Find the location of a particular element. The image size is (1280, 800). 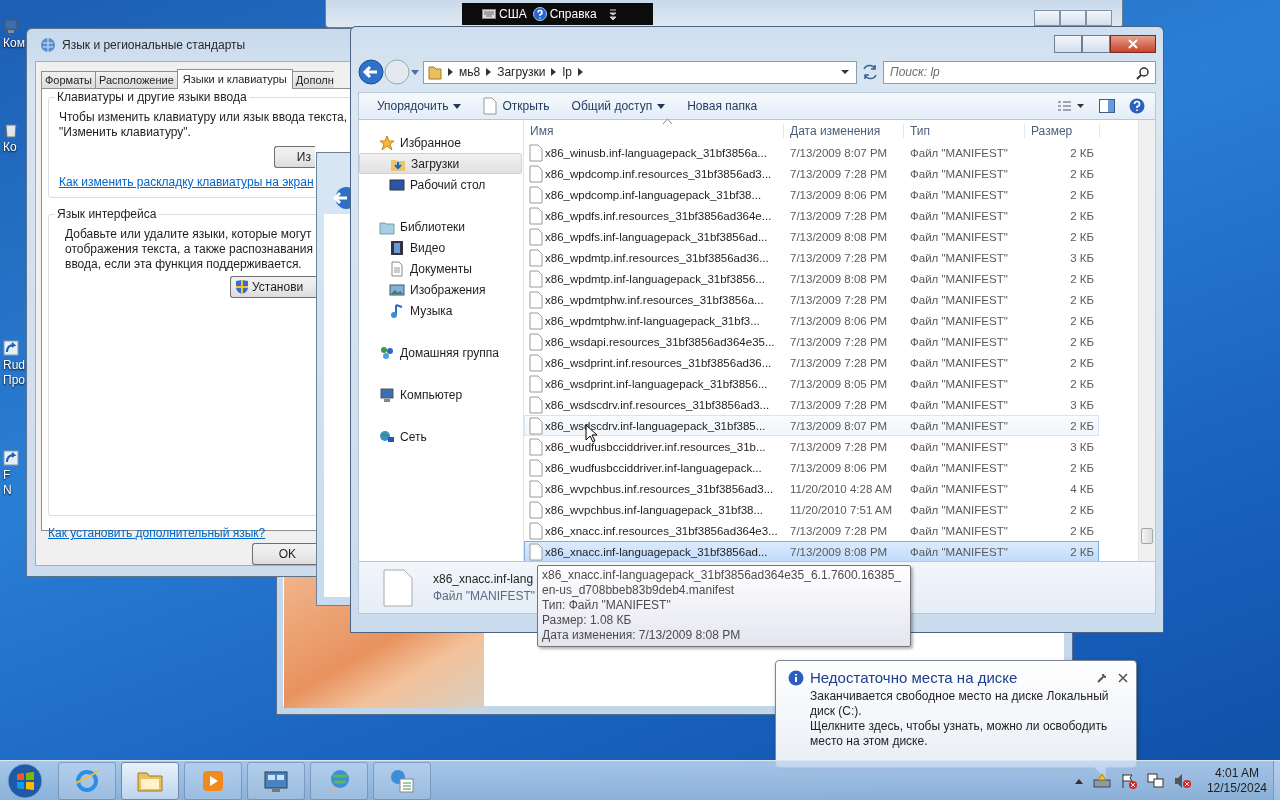

navigation-item: Домашняя группа is located at coordinates (440, 352).